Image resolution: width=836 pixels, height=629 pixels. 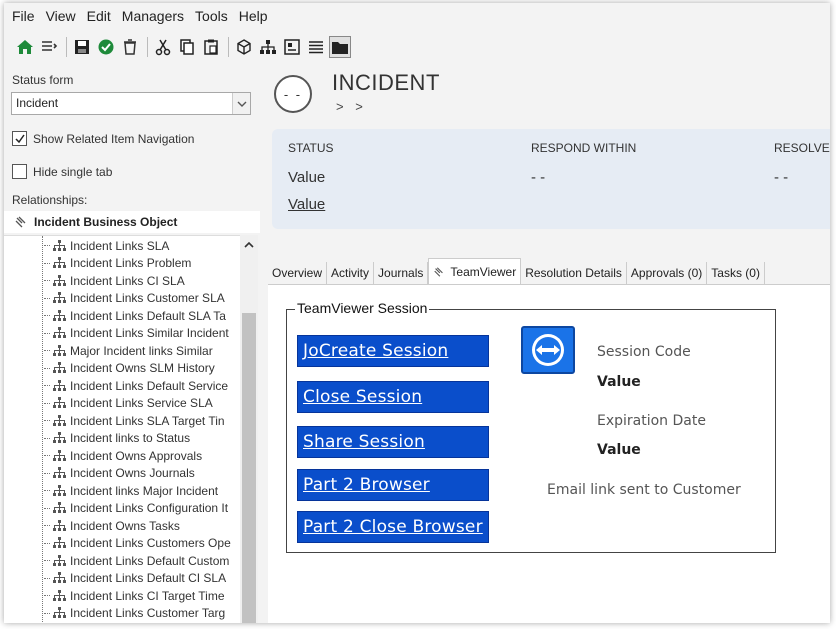 What do you see at coordinates (667, 273) in the screenshot?
I see `tab-approvals: Approvals (0)` at bounding box center [667, 273].